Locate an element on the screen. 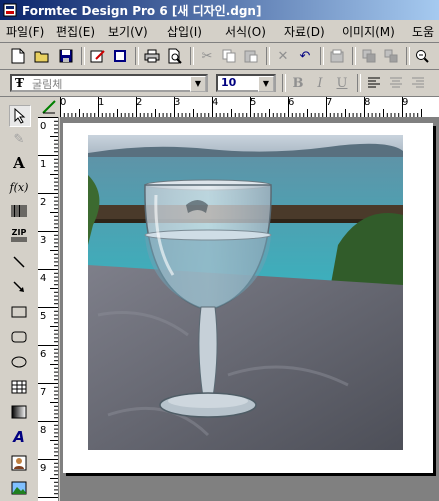  menu-view: 보기(V) is located at coordinates (128, 31).